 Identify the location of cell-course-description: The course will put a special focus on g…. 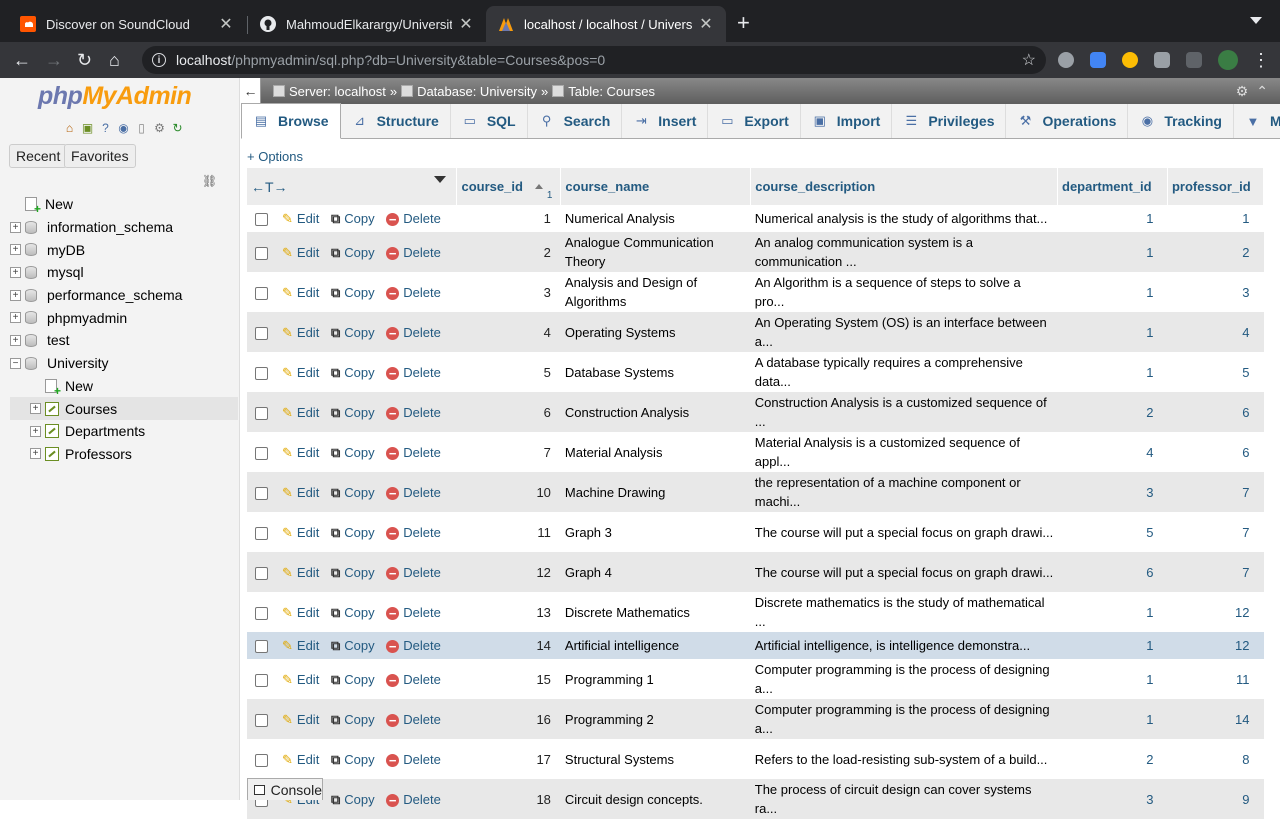
(904, 572).